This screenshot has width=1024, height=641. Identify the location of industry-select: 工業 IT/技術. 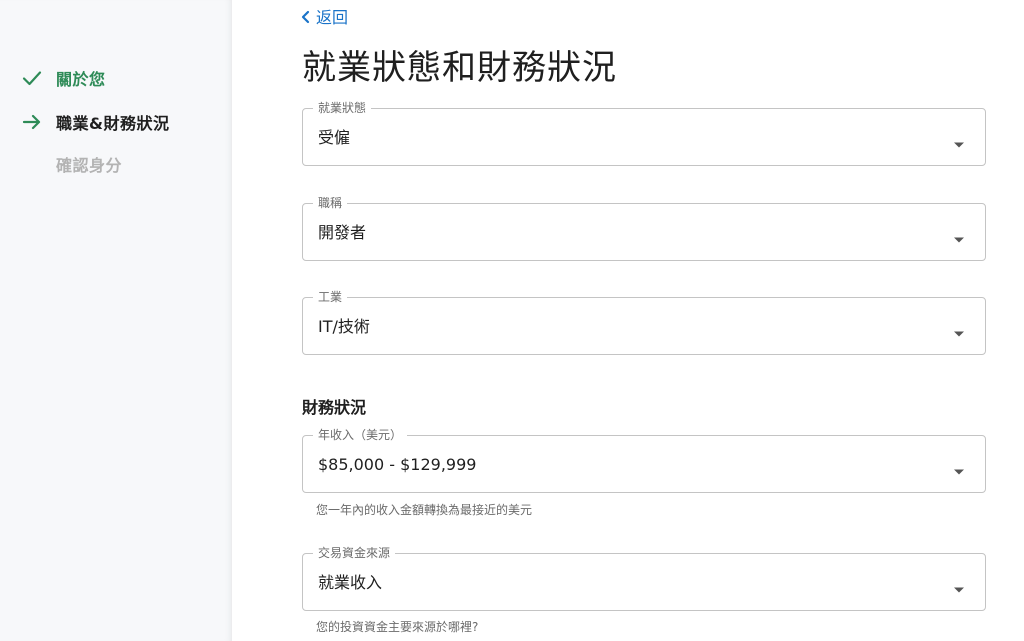
(644, 322).